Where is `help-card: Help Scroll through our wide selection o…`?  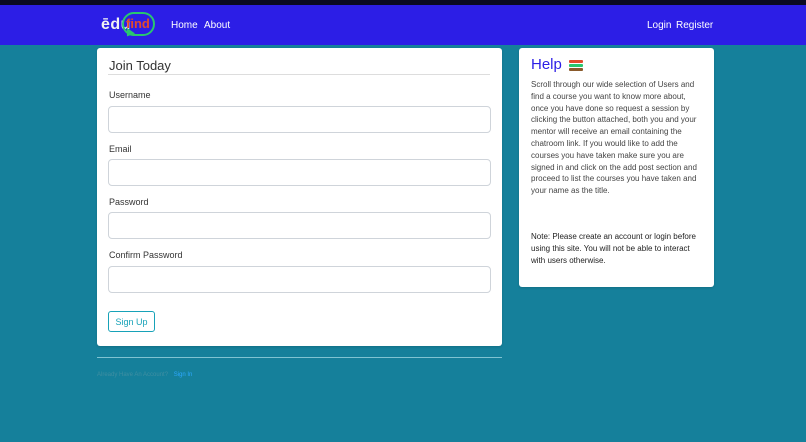
help-card: Help Scroll through our wide selection o… is located at coordinates (616, 167).